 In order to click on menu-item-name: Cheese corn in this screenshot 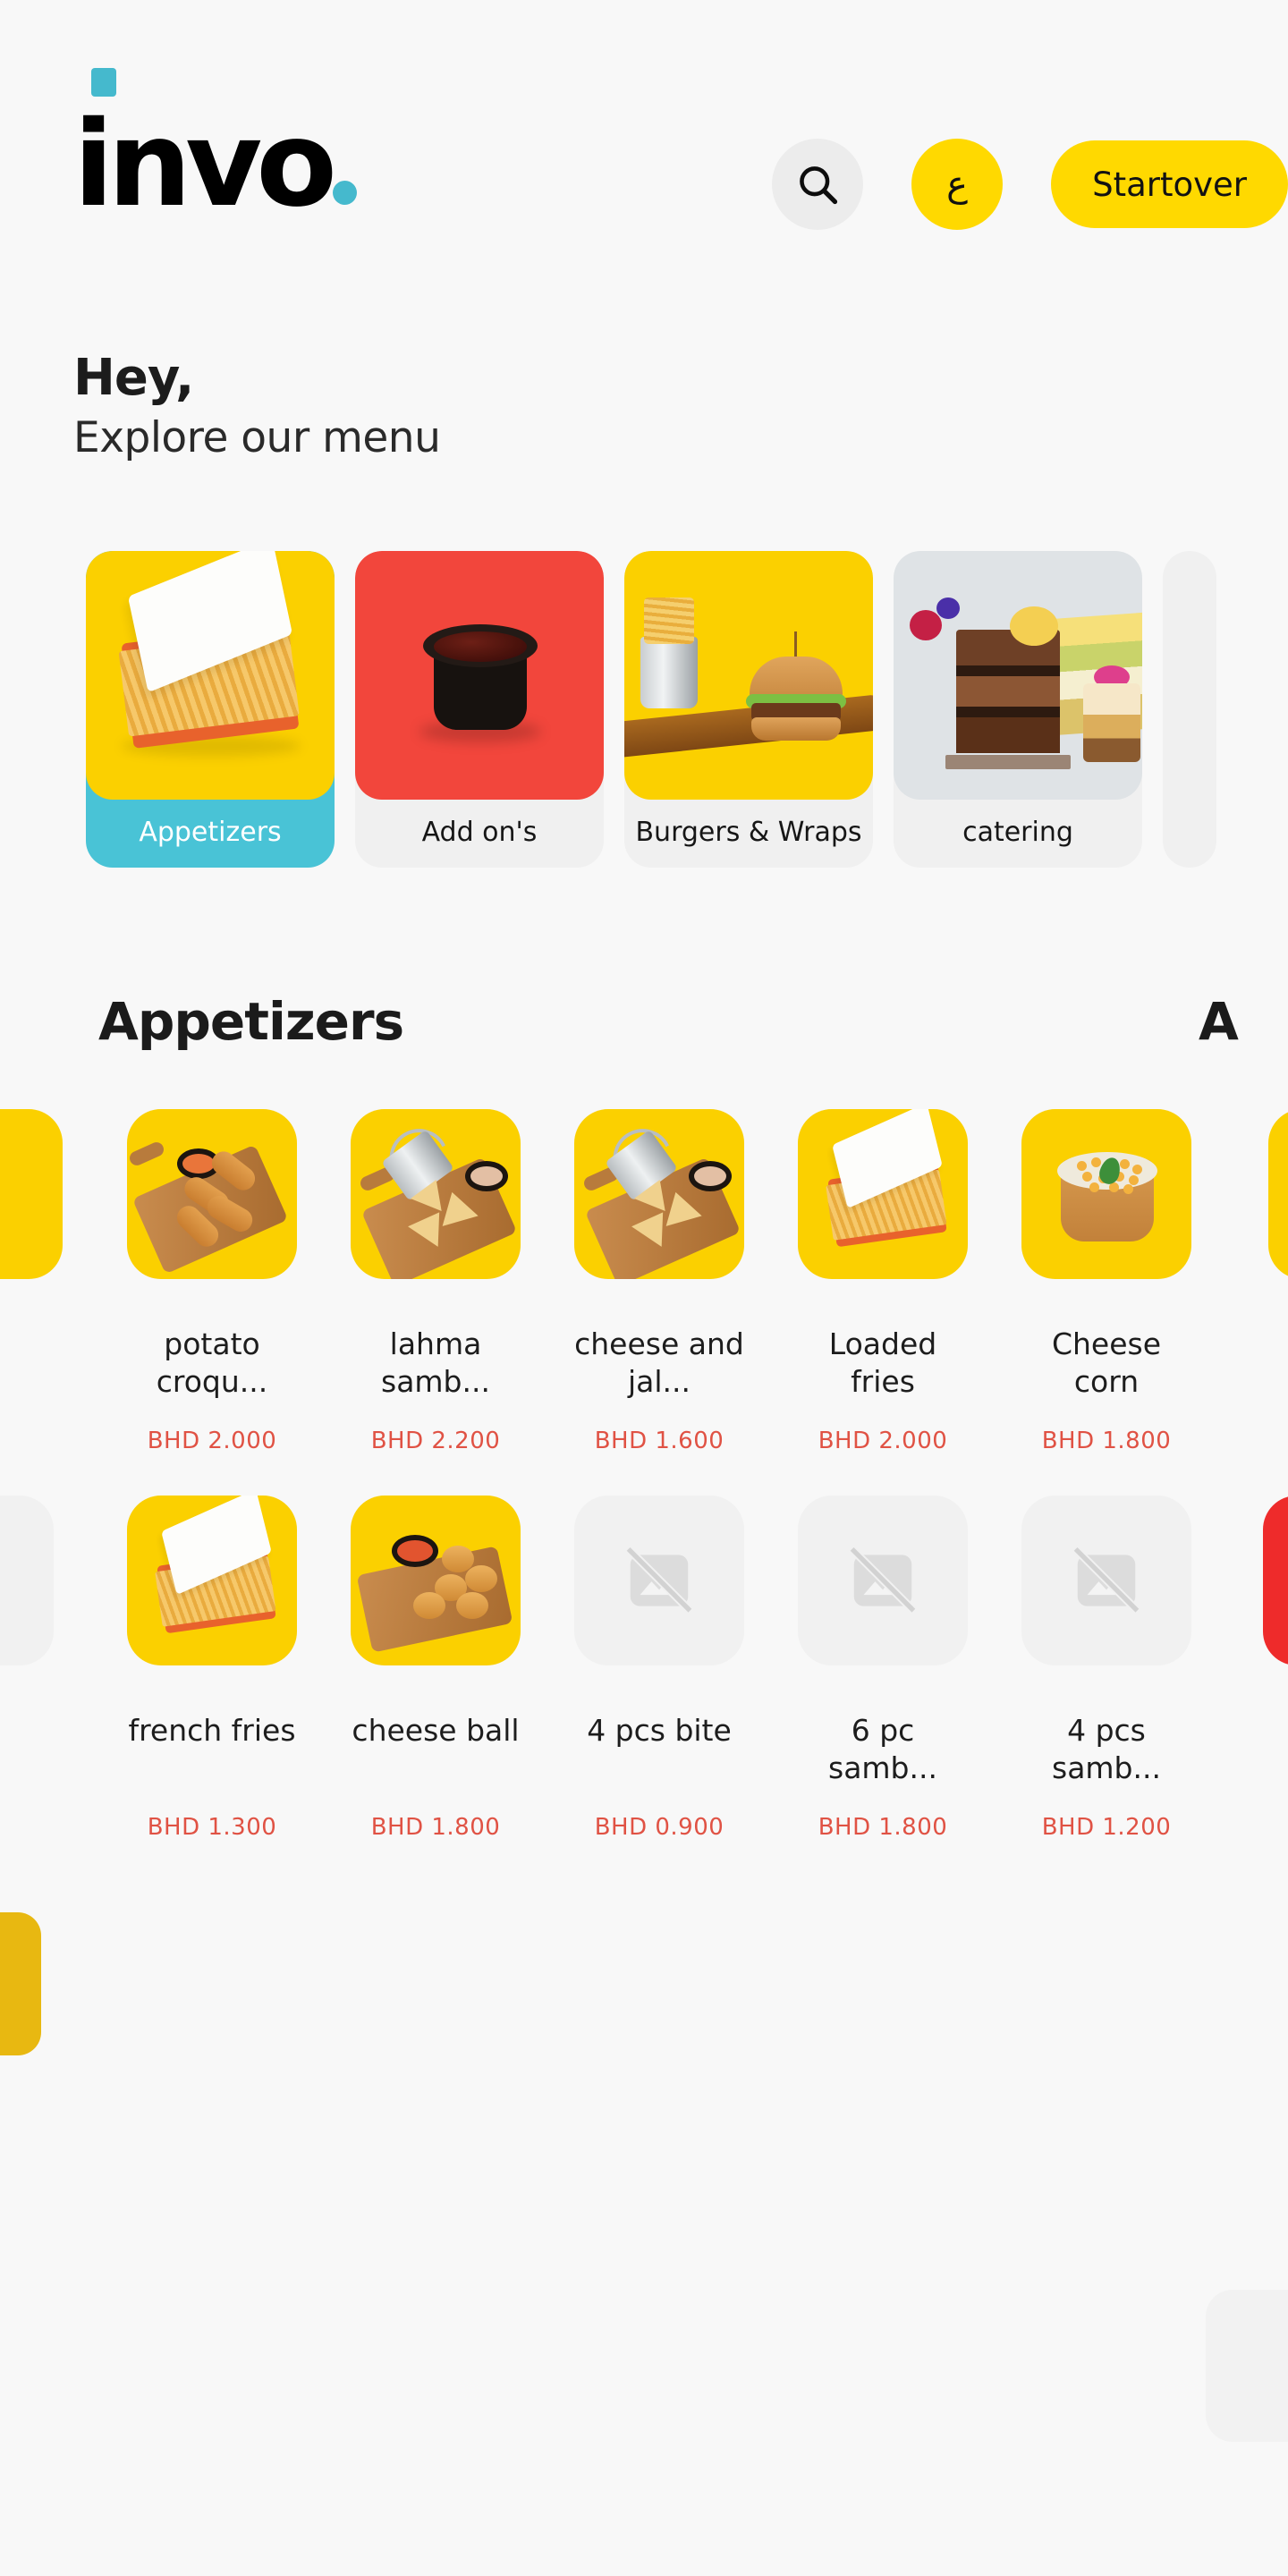, I will do `click(1106, 1363)`.